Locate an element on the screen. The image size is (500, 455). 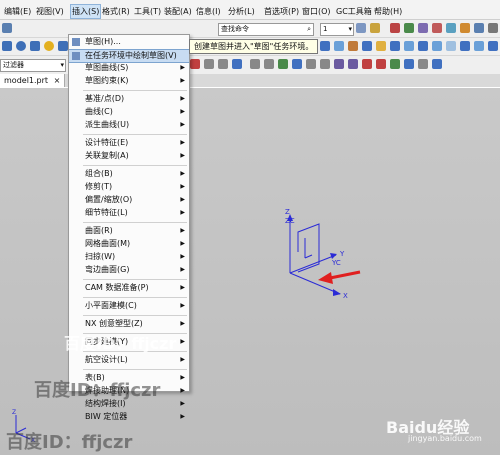
menu-item: 修剪(T) ▶ is located at coordinates (129, 187).